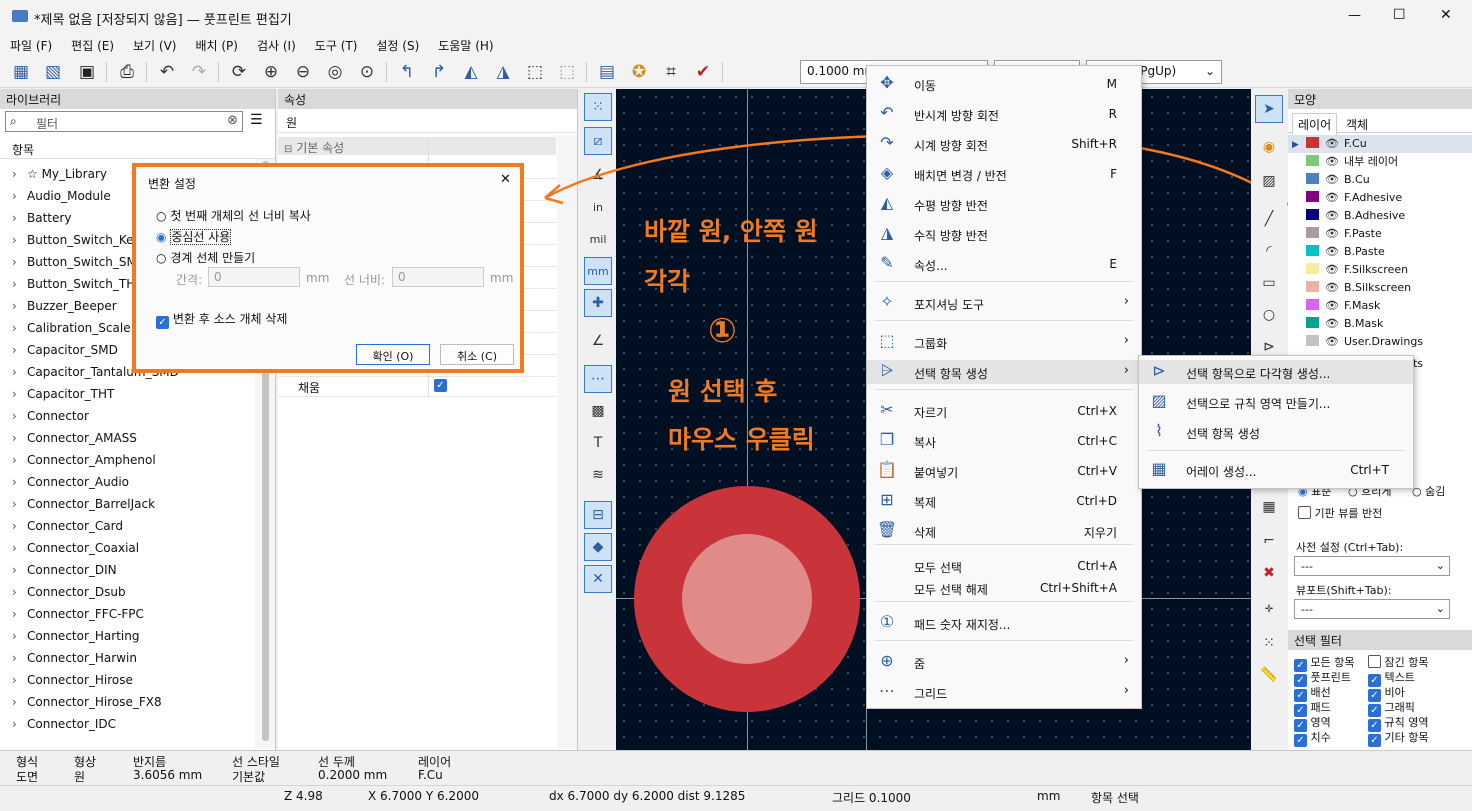  I want to click on context-menu-item: 🗑 삭제 지우기, so click(1004, 531).